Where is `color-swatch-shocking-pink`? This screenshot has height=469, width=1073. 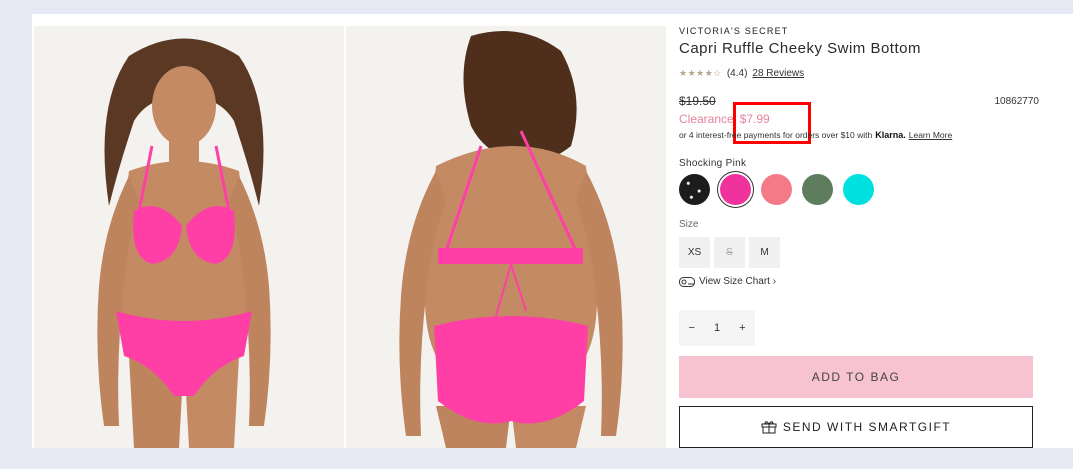 color-swatch-shocking-pink is located at coordinates (735, 189).